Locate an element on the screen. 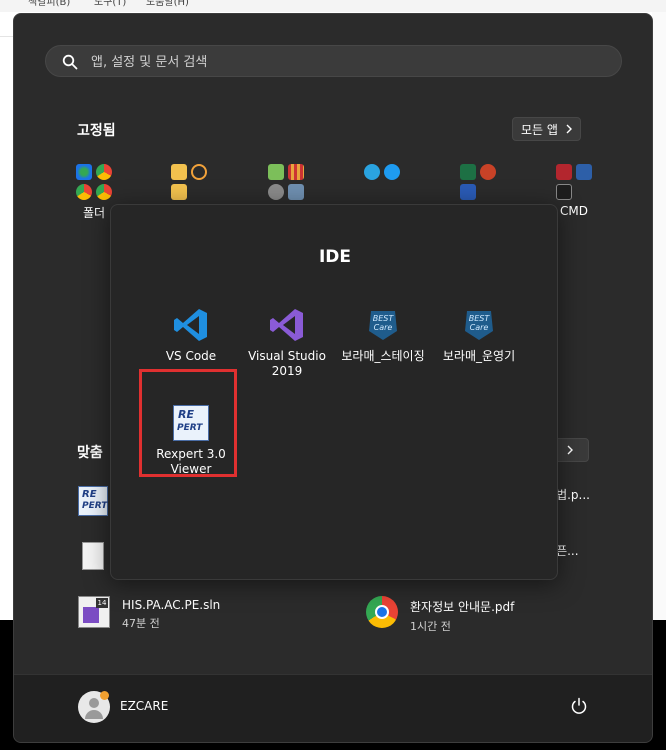  office-folder-icon is located at coordinates (478, 182).